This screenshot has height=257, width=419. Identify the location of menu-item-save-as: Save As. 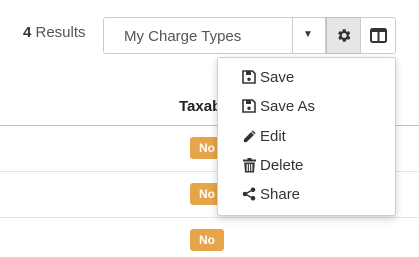
(278, 106).